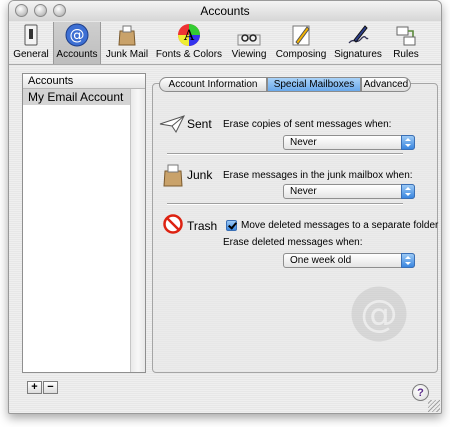  What do you see at coordinates (137, 230) in the screenshot?
I see `scrollbar` at bounding box center [137, 230].